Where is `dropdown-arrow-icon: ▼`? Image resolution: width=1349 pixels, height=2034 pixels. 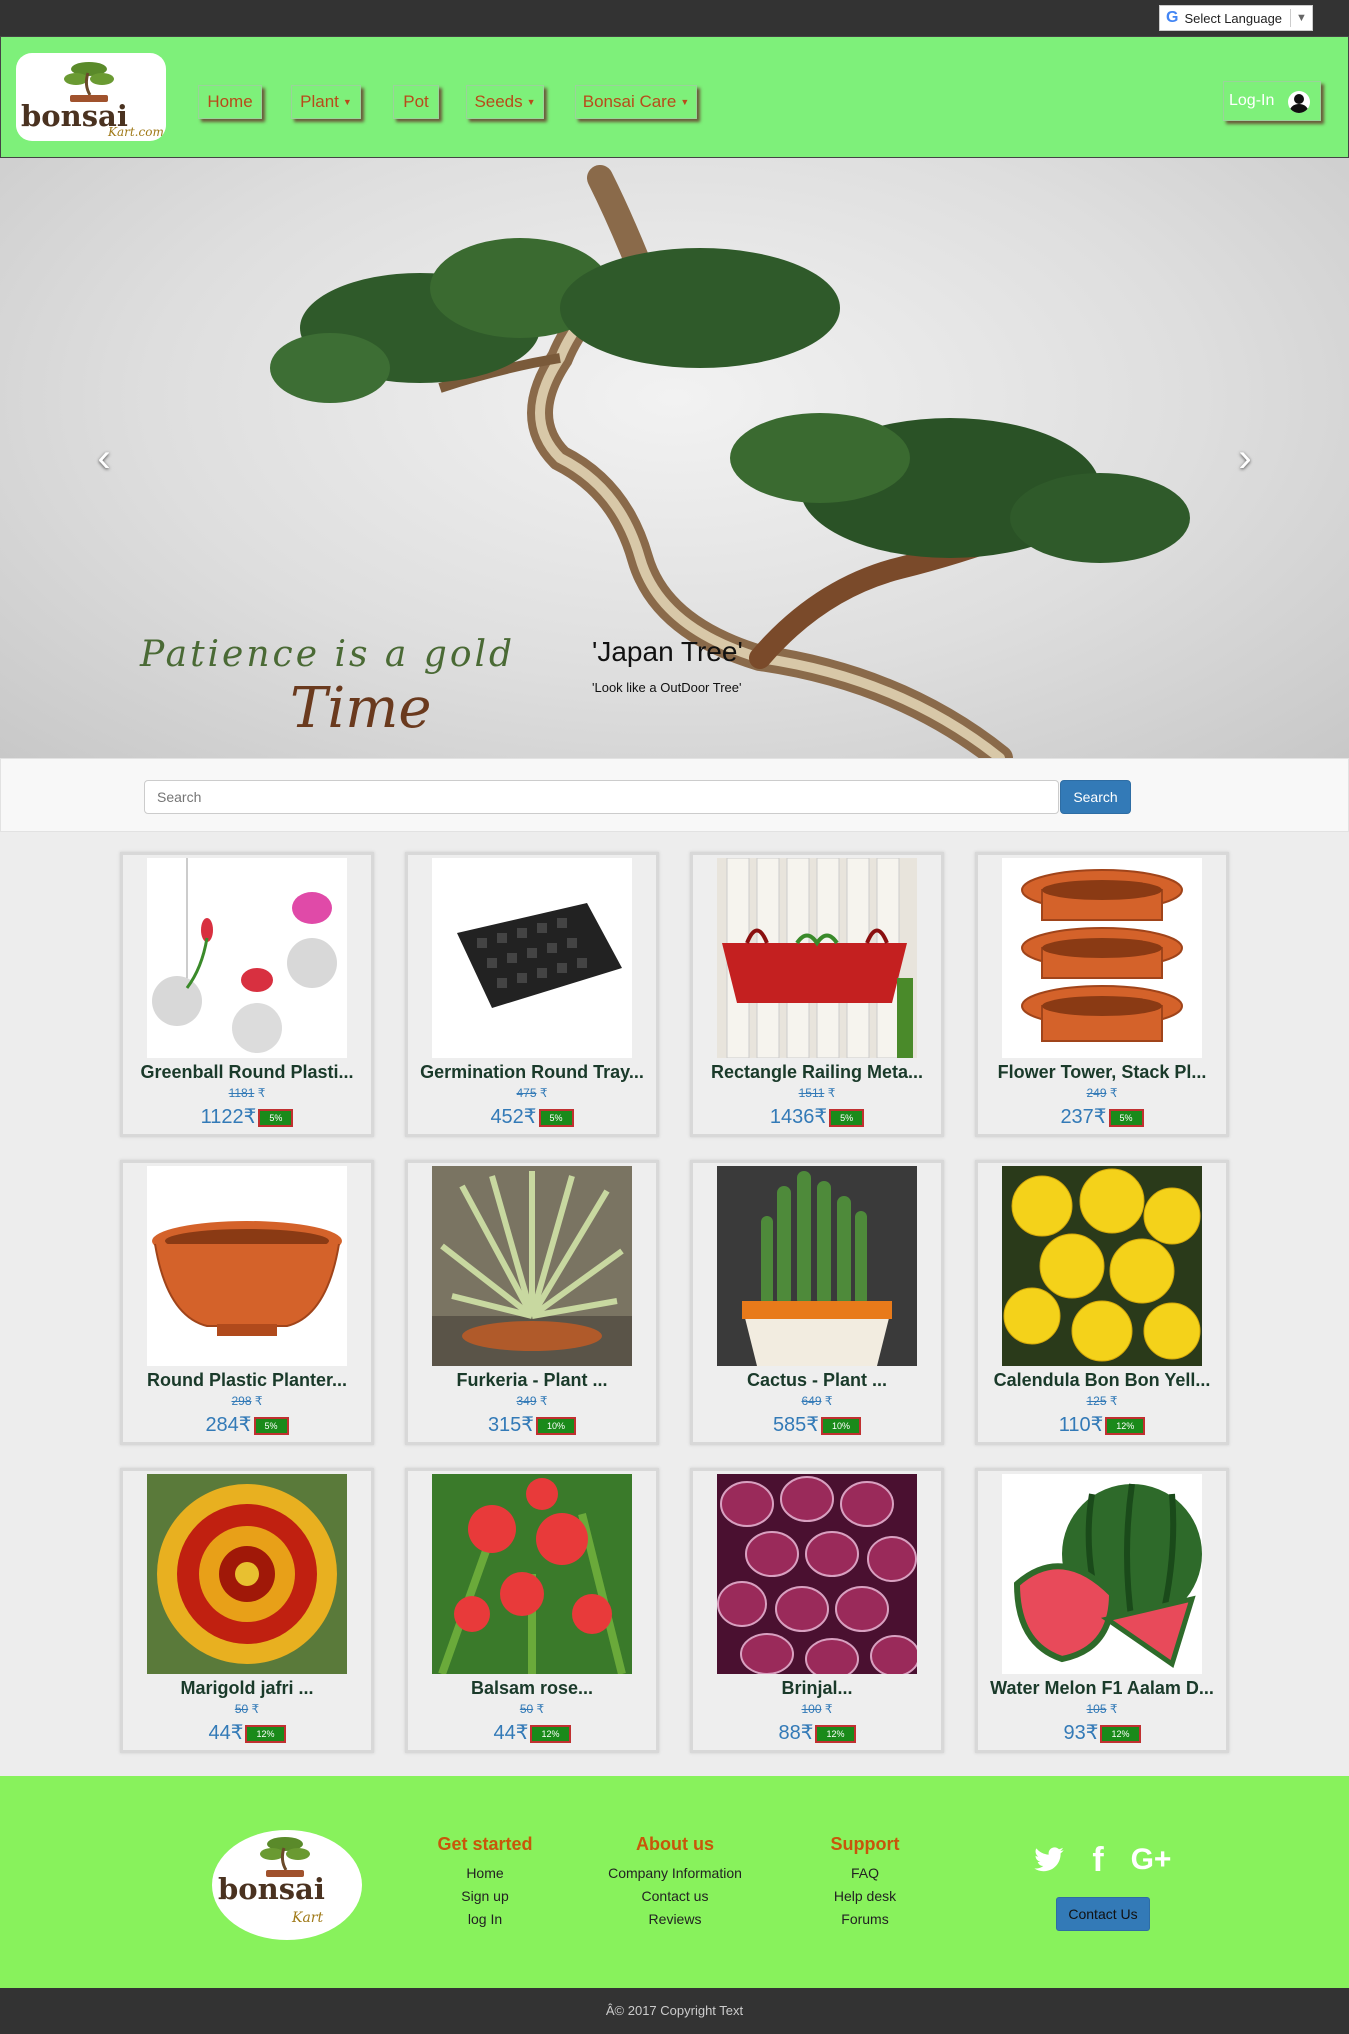 dropdown-arrow-icon: ▼ is located at coordinates (1301, 18).